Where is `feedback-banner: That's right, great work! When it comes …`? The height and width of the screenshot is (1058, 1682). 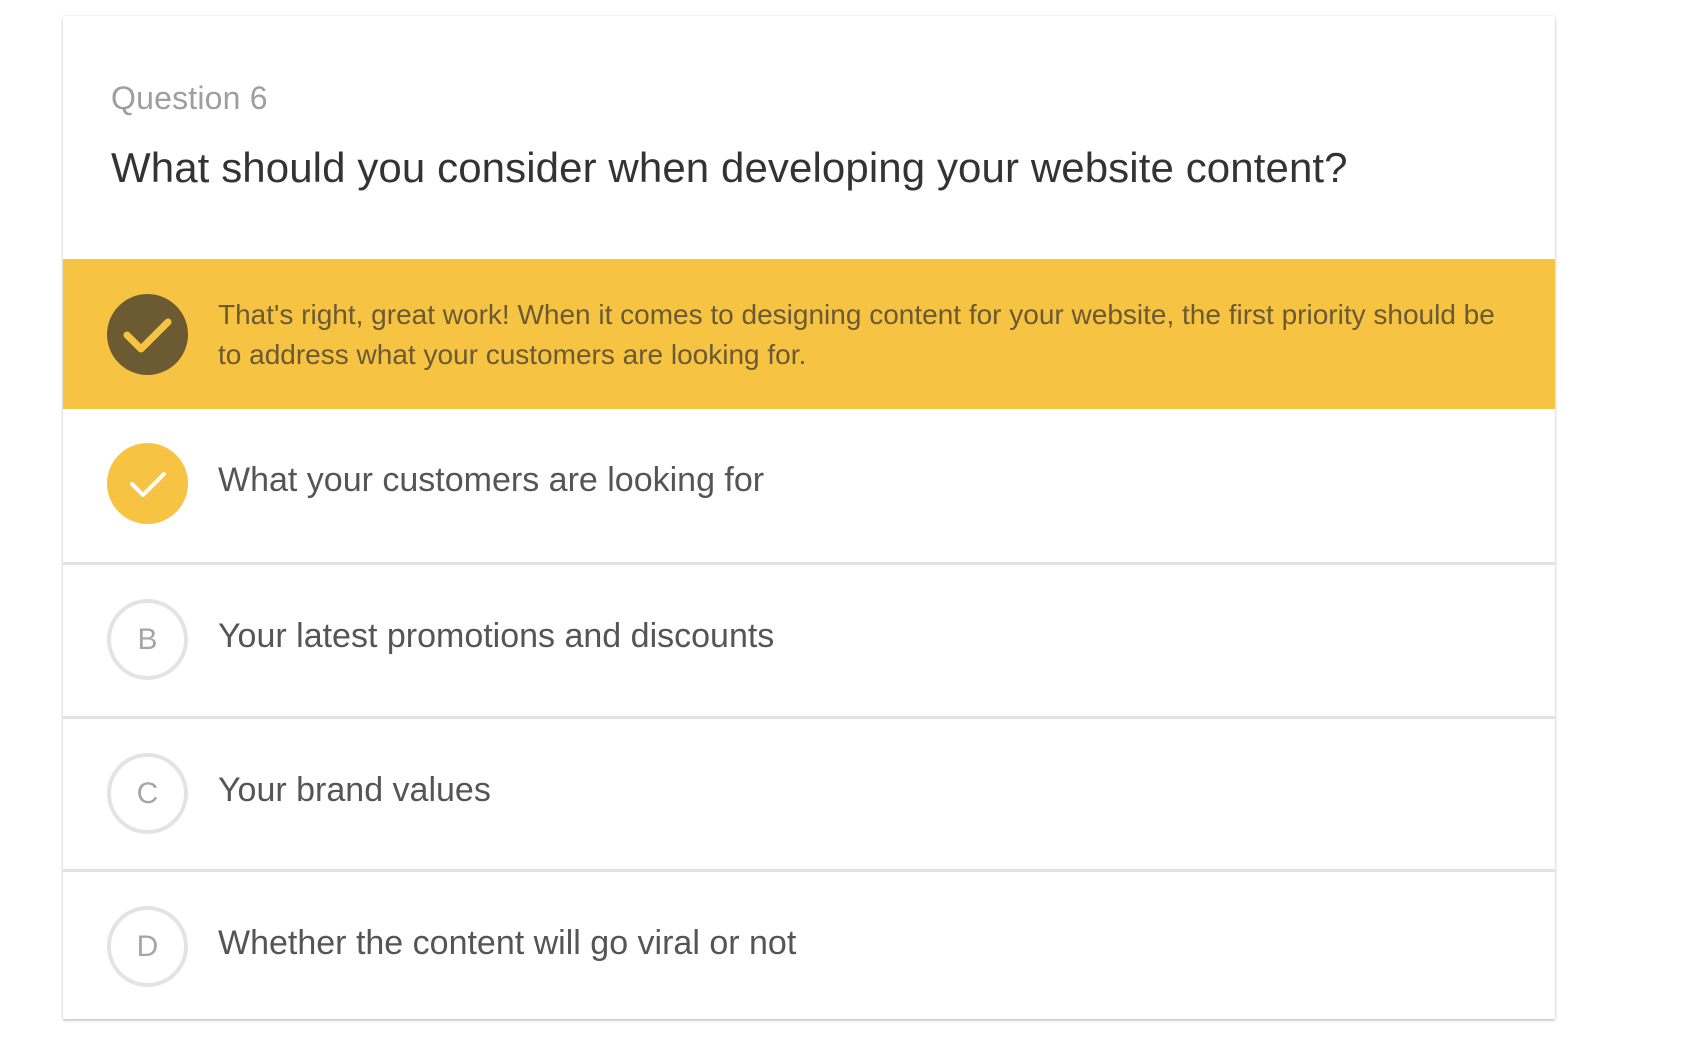 feedback-banner: That's right, great work! When it comes … is located at coordinates (809, 334).